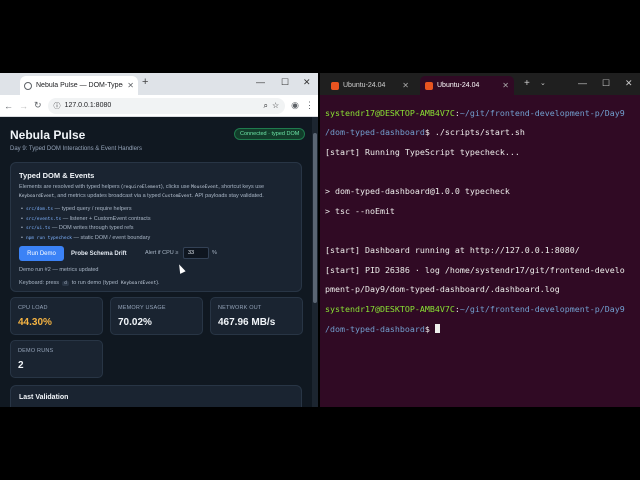 This screenshot has height=480, width=640. Describe the element at coordinates (142, 308) in the screenshot. I see `metric-label: MEMORY USAGE` at that location.